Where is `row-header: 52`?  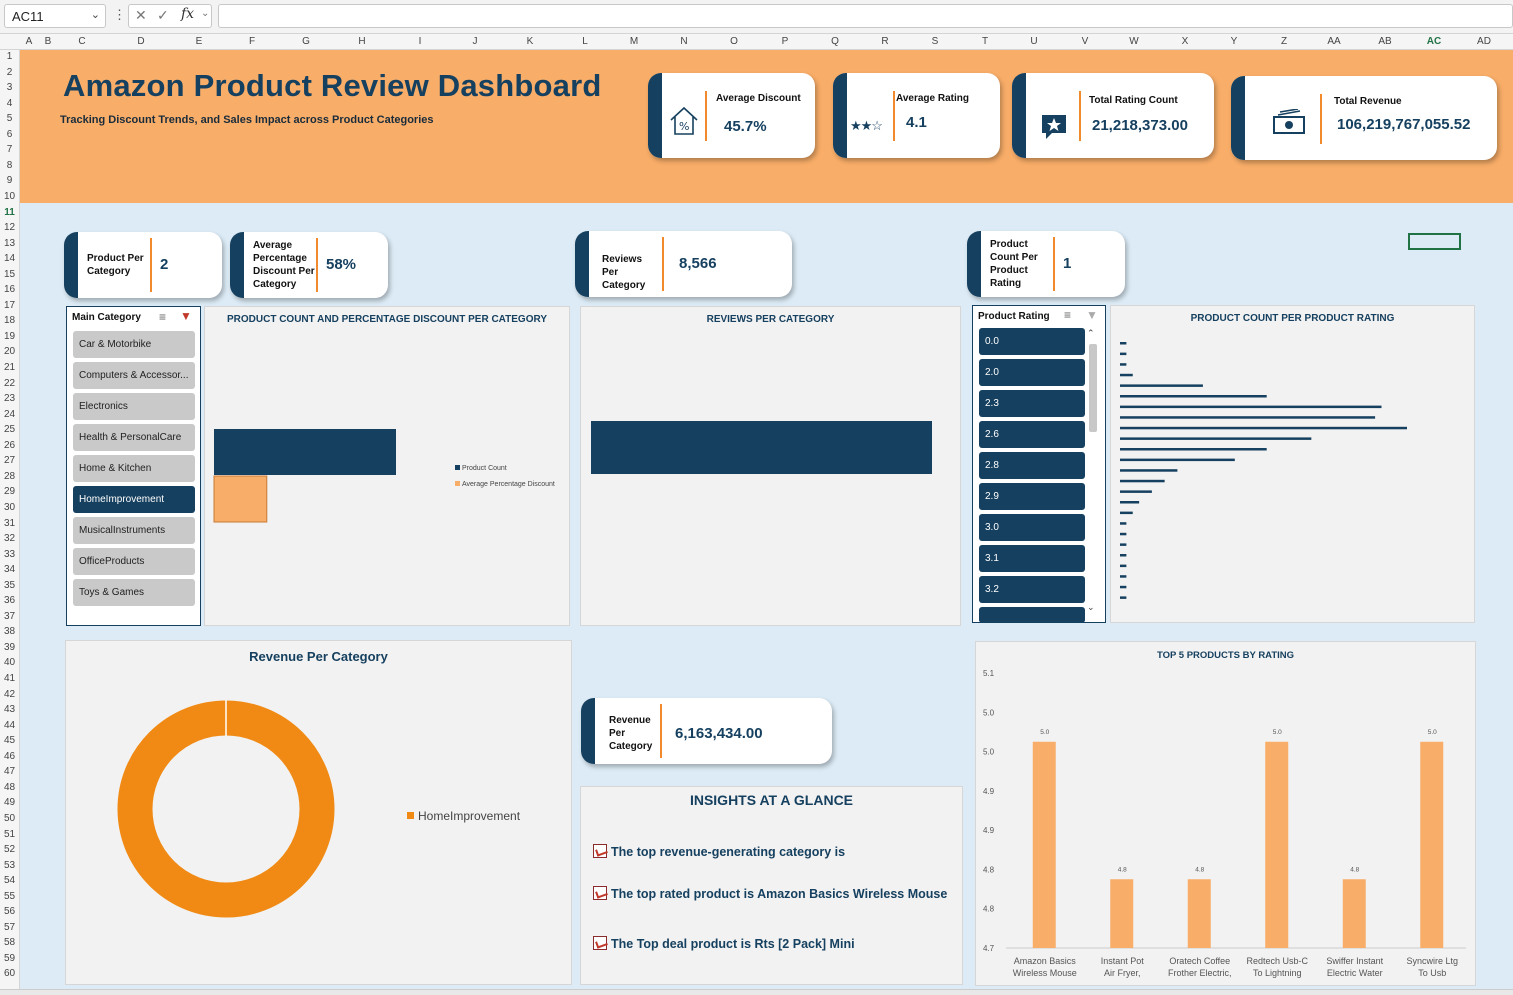 row-header: 52 is located at coordinates (9, 849).